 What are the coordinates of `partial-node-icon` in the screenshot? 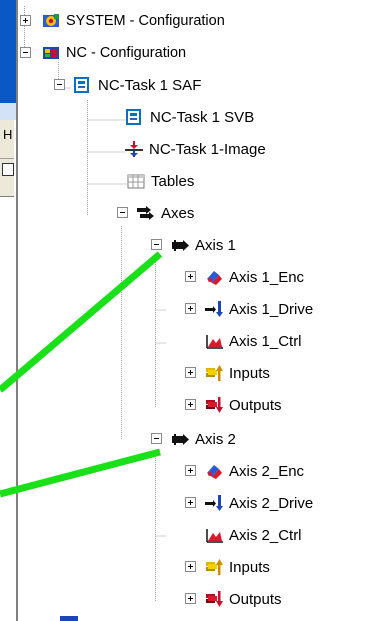 It's located at (69, 618).